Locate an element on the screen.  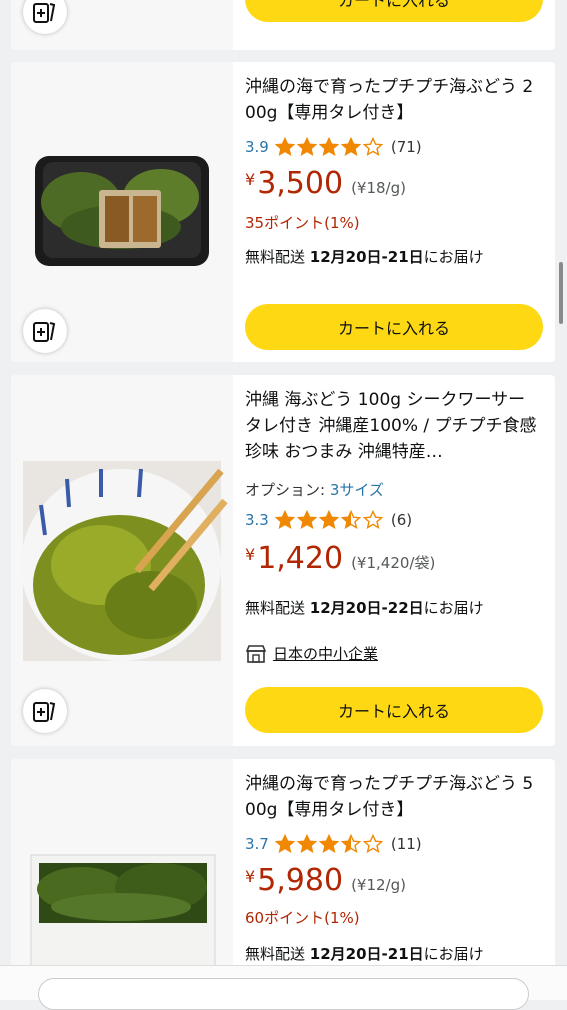
option-label: オプション: is located at coordinates (287, 490).